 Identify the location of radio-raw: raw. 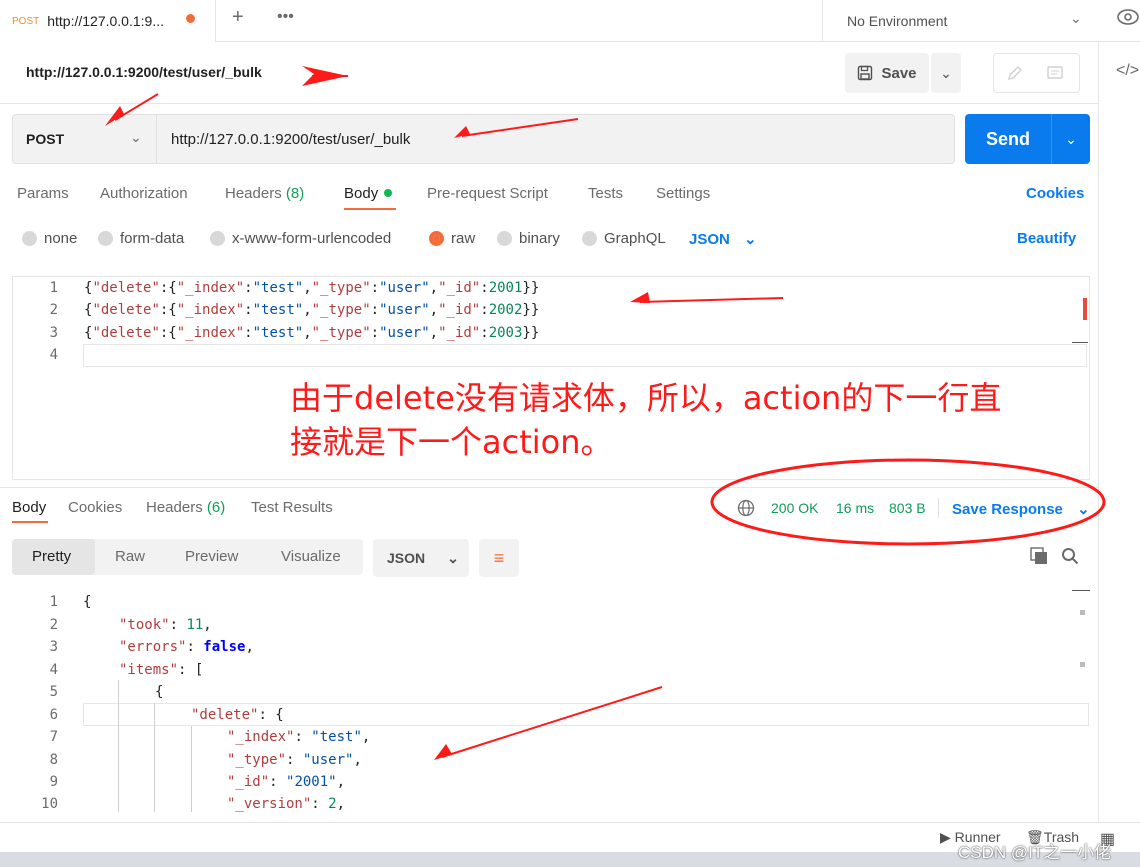
(452, 238).